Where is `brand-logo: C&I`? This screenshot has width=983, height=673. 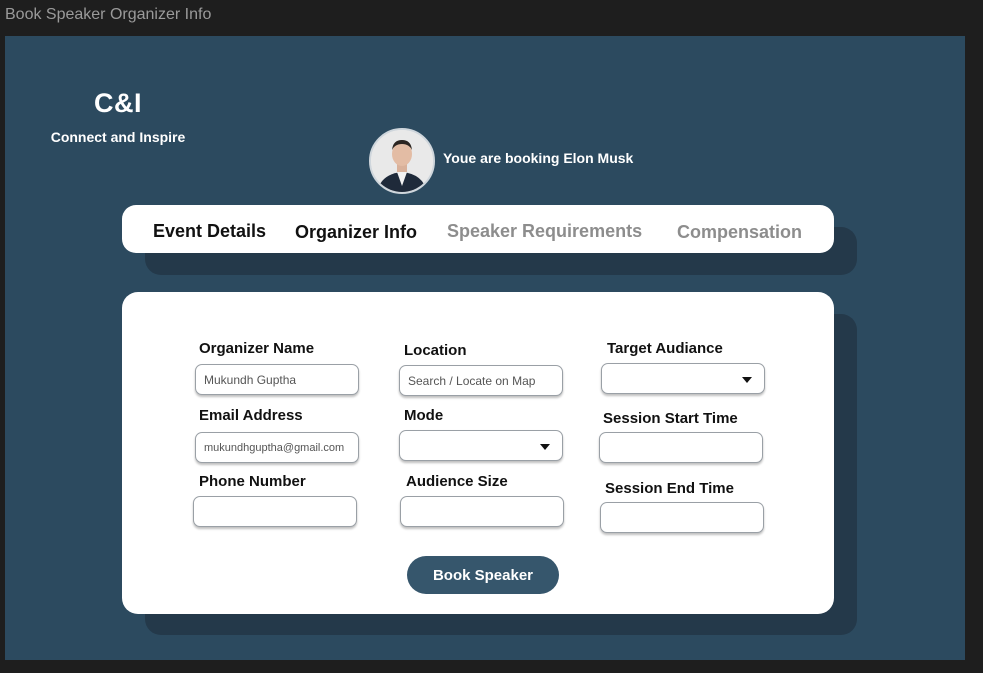 brand-logo: C&I is located at coordinates (118, 103).